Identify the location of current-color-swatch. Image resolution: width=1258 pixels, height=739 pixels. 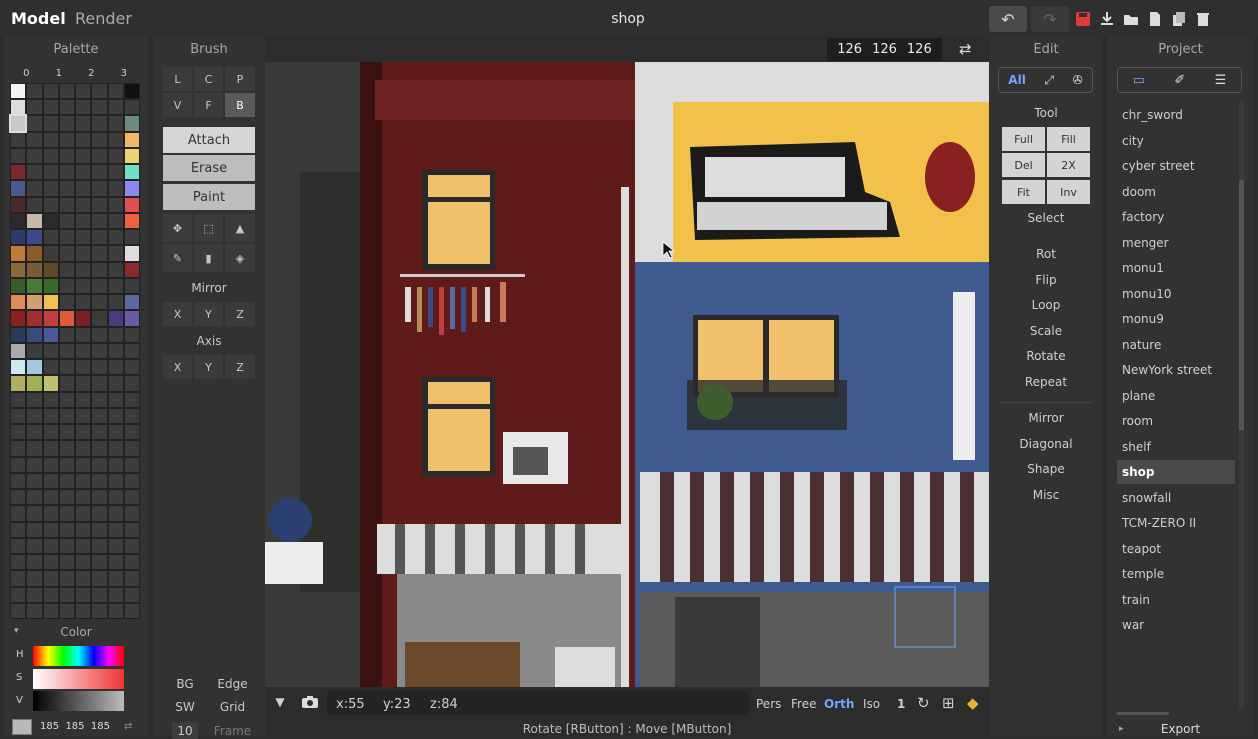
(22, 727).